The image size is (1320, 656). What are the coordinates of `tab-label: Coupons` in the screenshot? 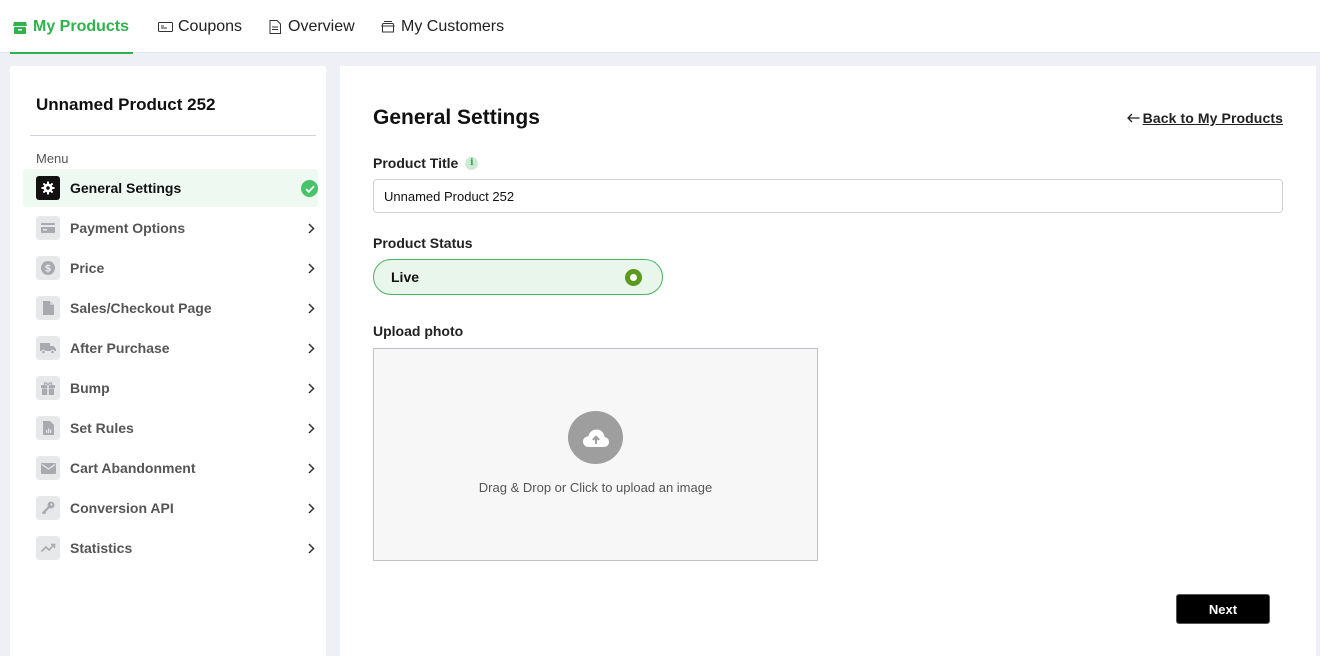 It's located at (210, 26).